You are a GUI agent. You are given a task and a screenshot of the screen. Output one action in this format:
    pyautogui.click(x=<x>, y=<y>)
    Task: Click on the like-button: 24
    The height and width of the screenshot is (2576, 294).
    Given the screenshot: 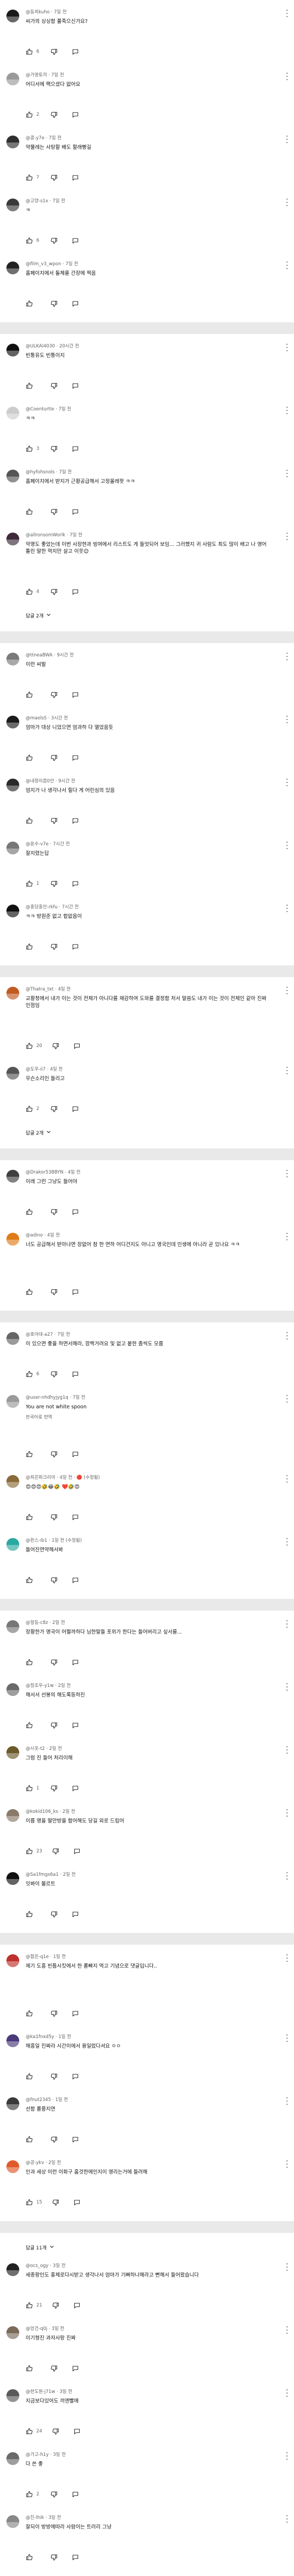 What is the action you would take?
    pyautogui.click(x=34, y=2431)
    